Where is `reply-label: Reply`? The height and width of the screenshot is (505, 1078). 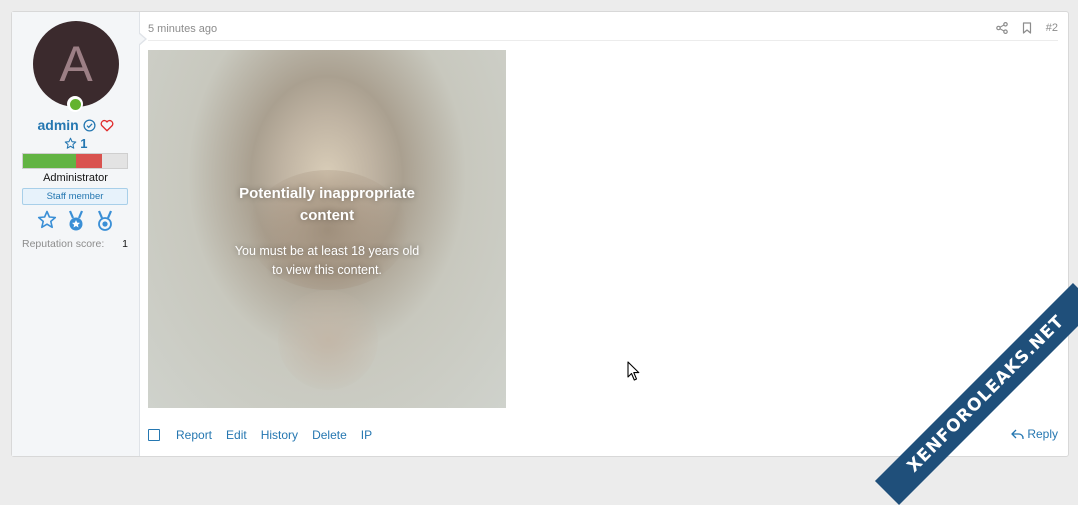
reply-label: Reply is located at coordinates (1042, 434).